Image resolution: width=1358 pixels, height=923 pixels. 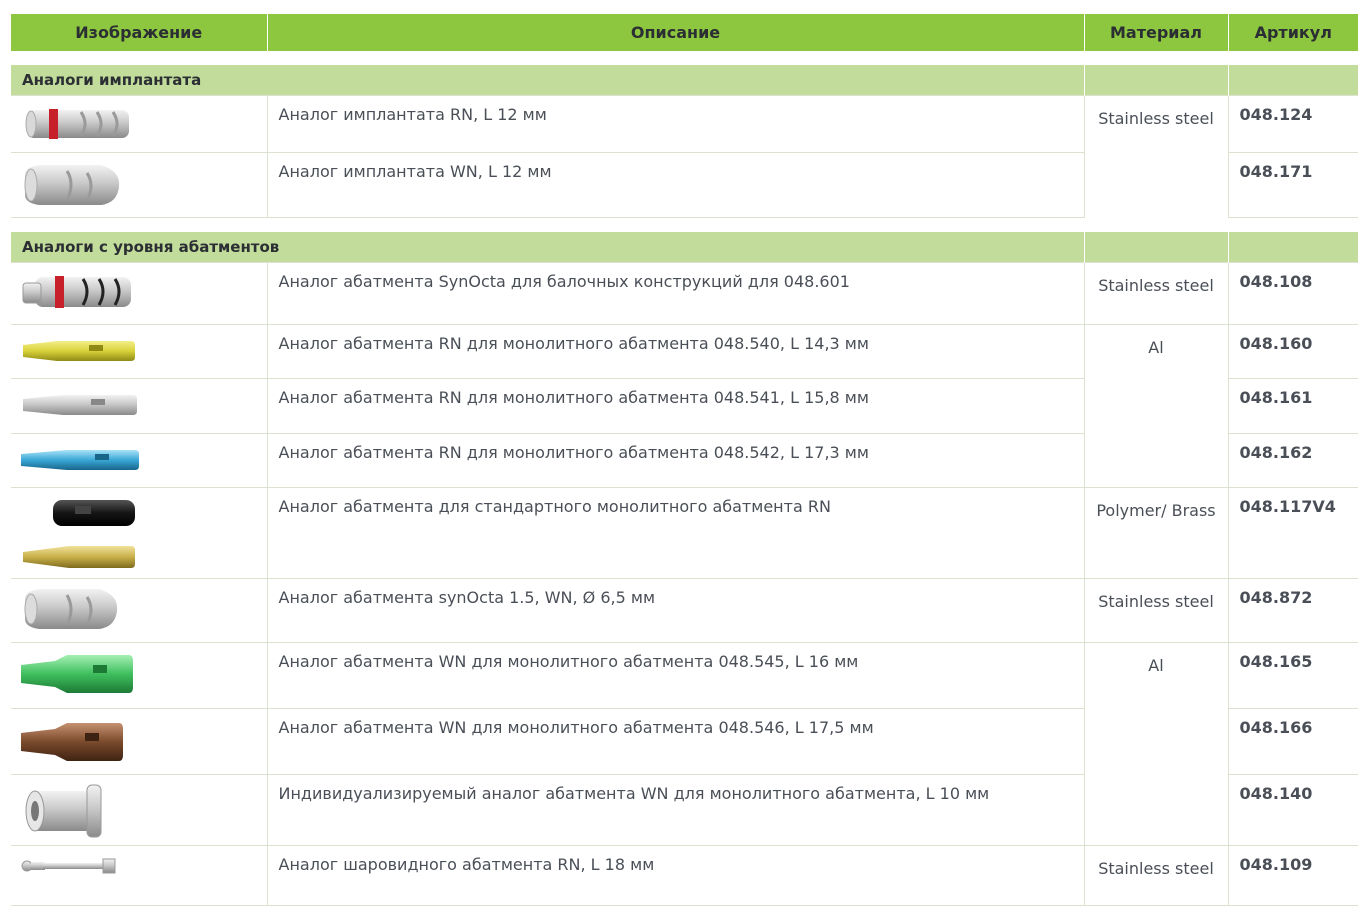 I want to click on article-cell: 048.166, so click(x=1292, y=741).